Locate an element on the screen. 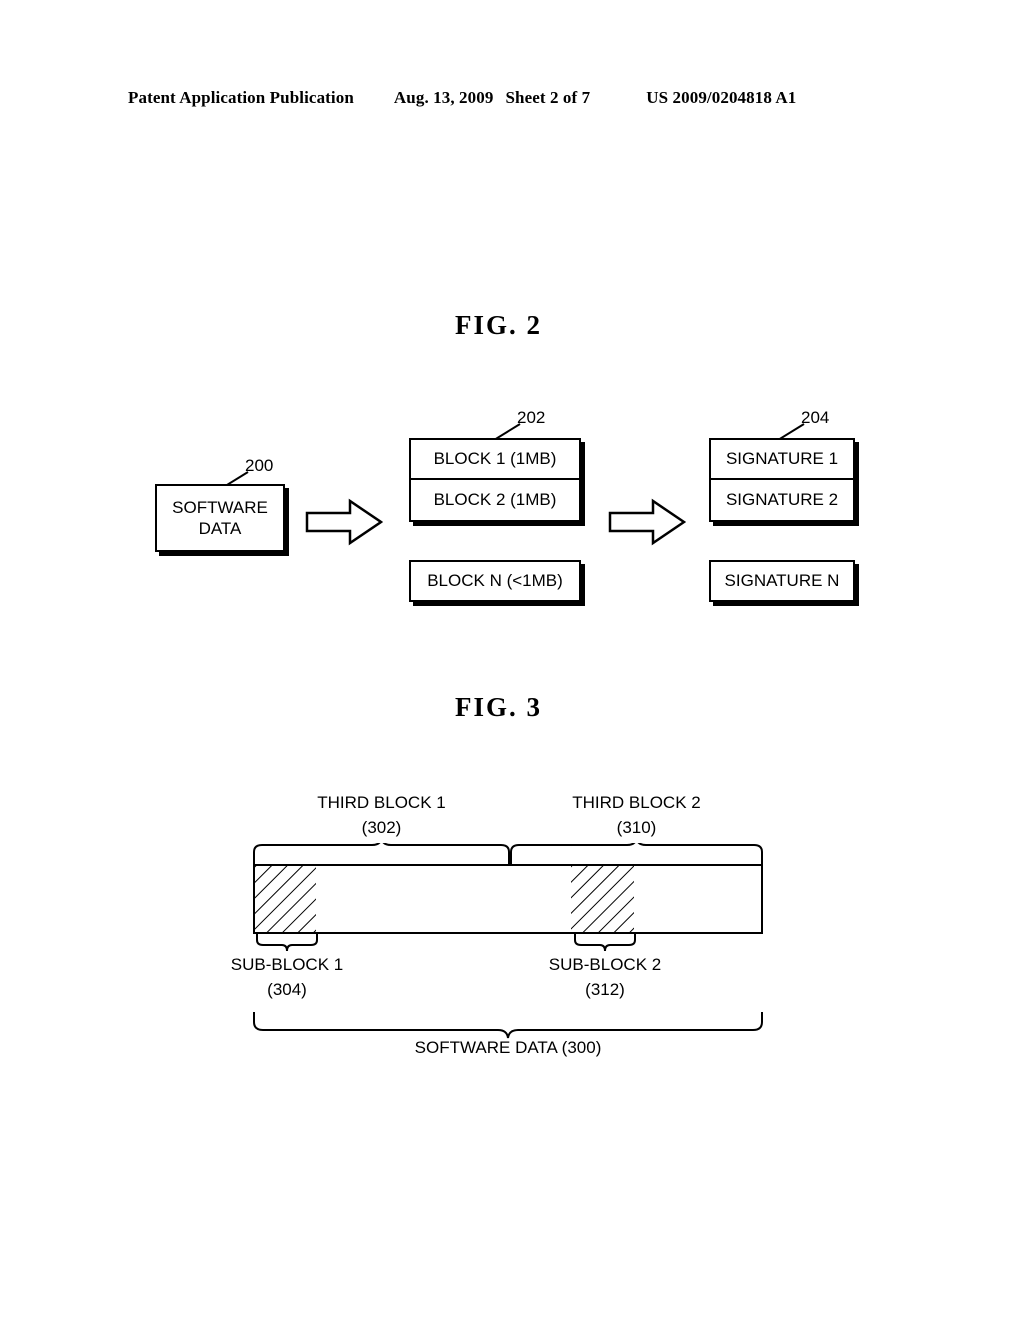 This screenshot has width=1024, height=1320. ref-label-204: 204 is located at coordinates (815, 417).